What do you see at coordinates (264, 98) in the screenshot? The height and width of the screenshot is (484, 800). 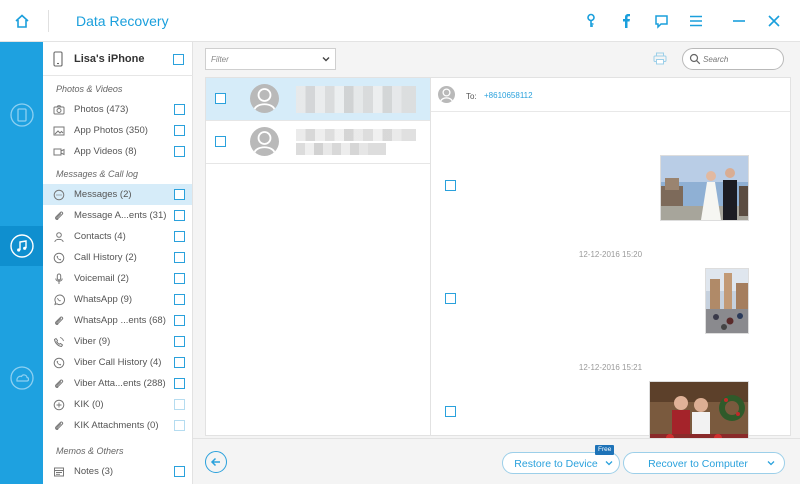 I see `contact-avatar` at bounding box center [264, 98].